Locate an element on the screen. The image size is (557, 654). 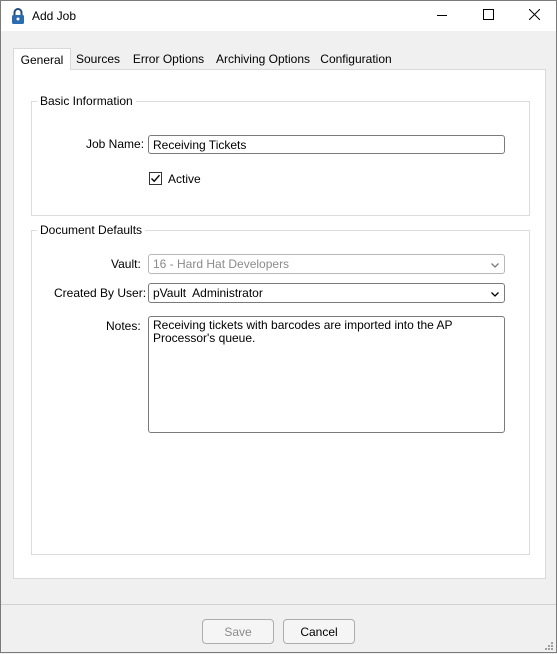
group-legend: Basic Information is located at coordinates (86, 101).